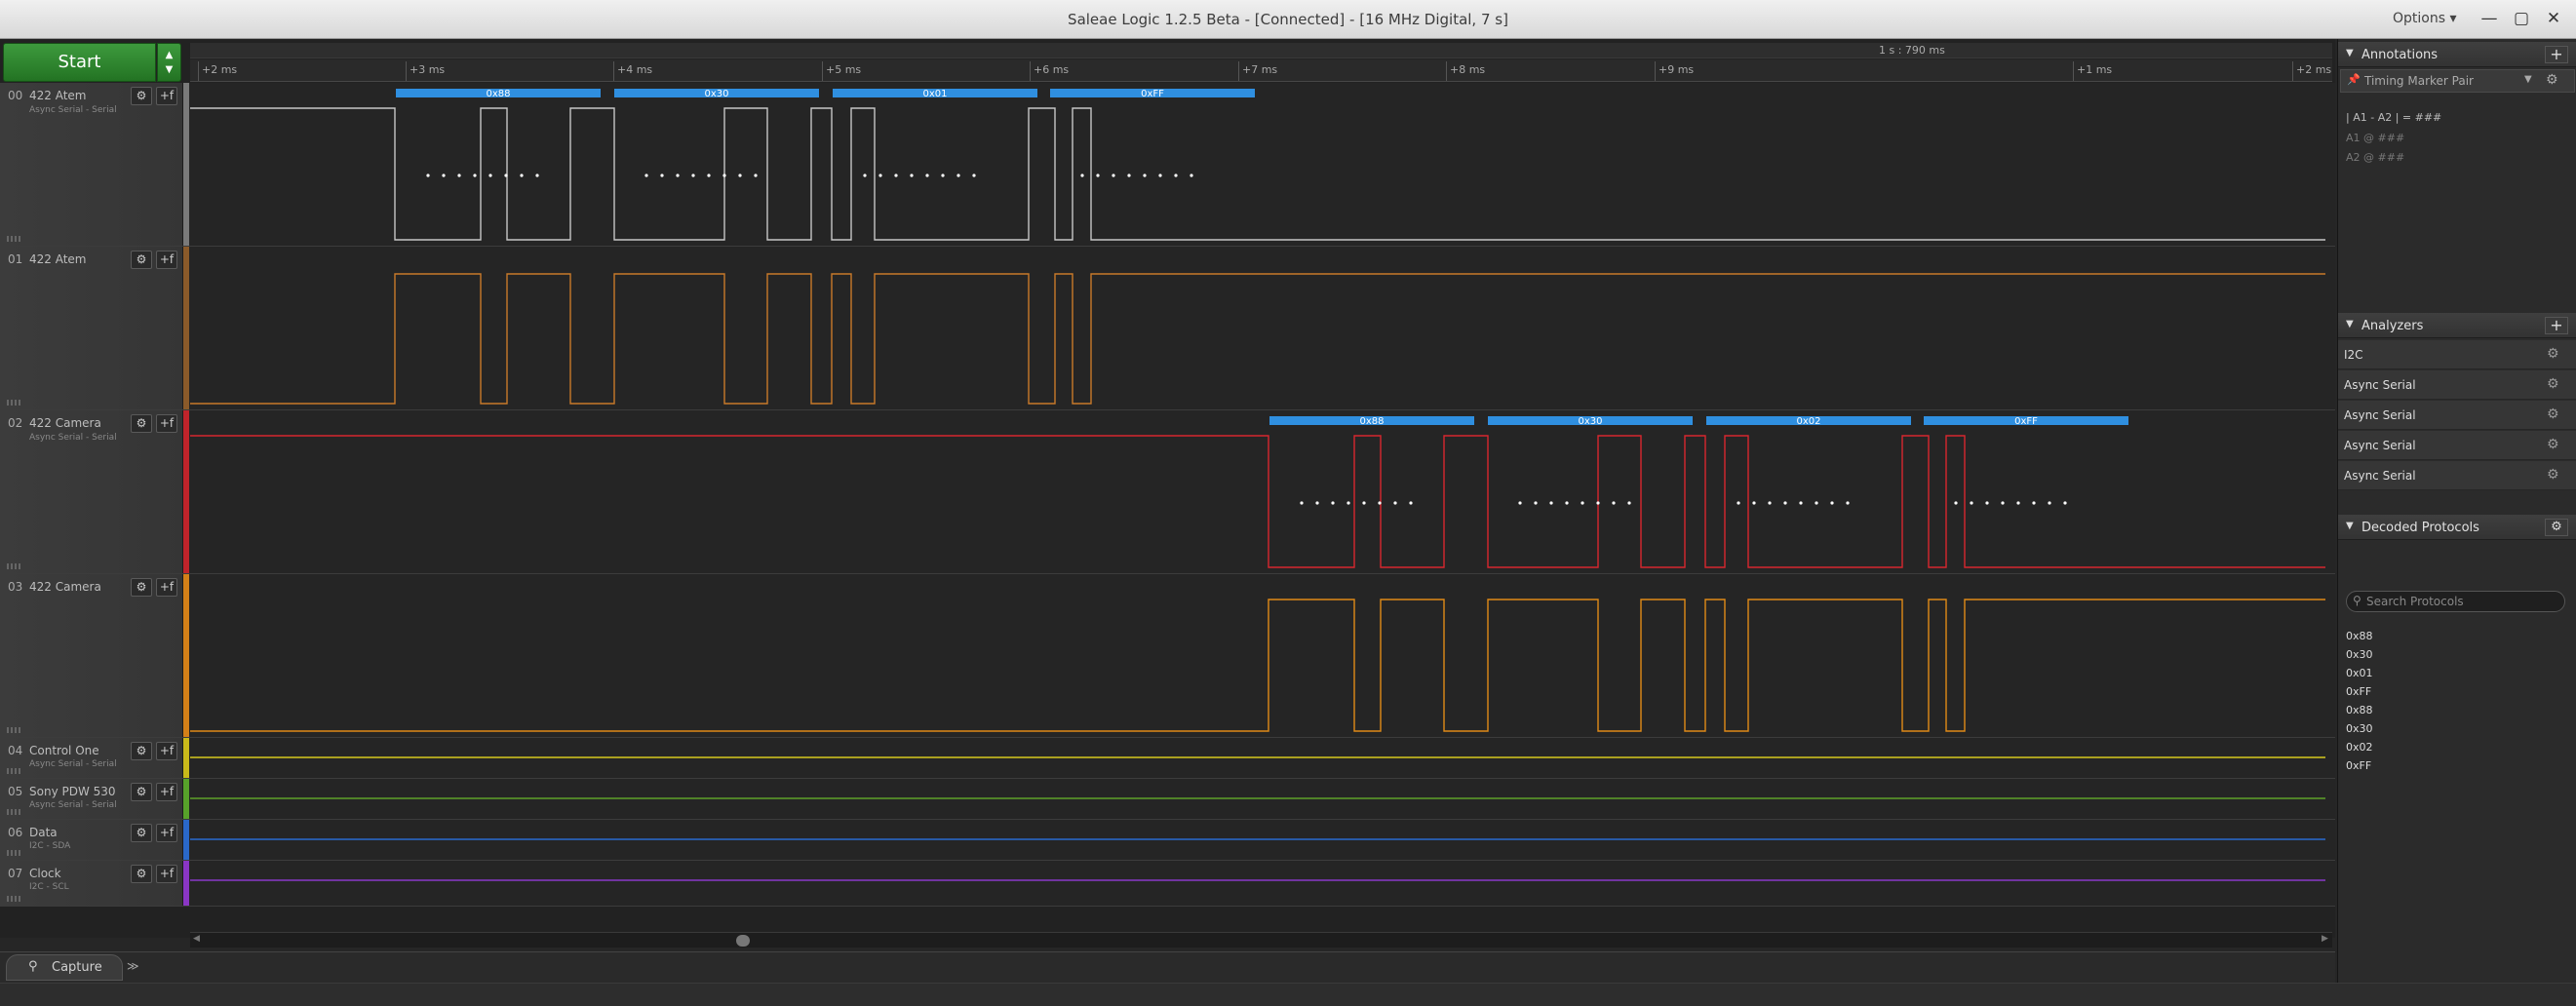 The height and width of the screenshot is (1006, 2576). Describe the element at coordinates (1257, 71) in the screenshot. I see `time-tick: +7 ms` at that location.